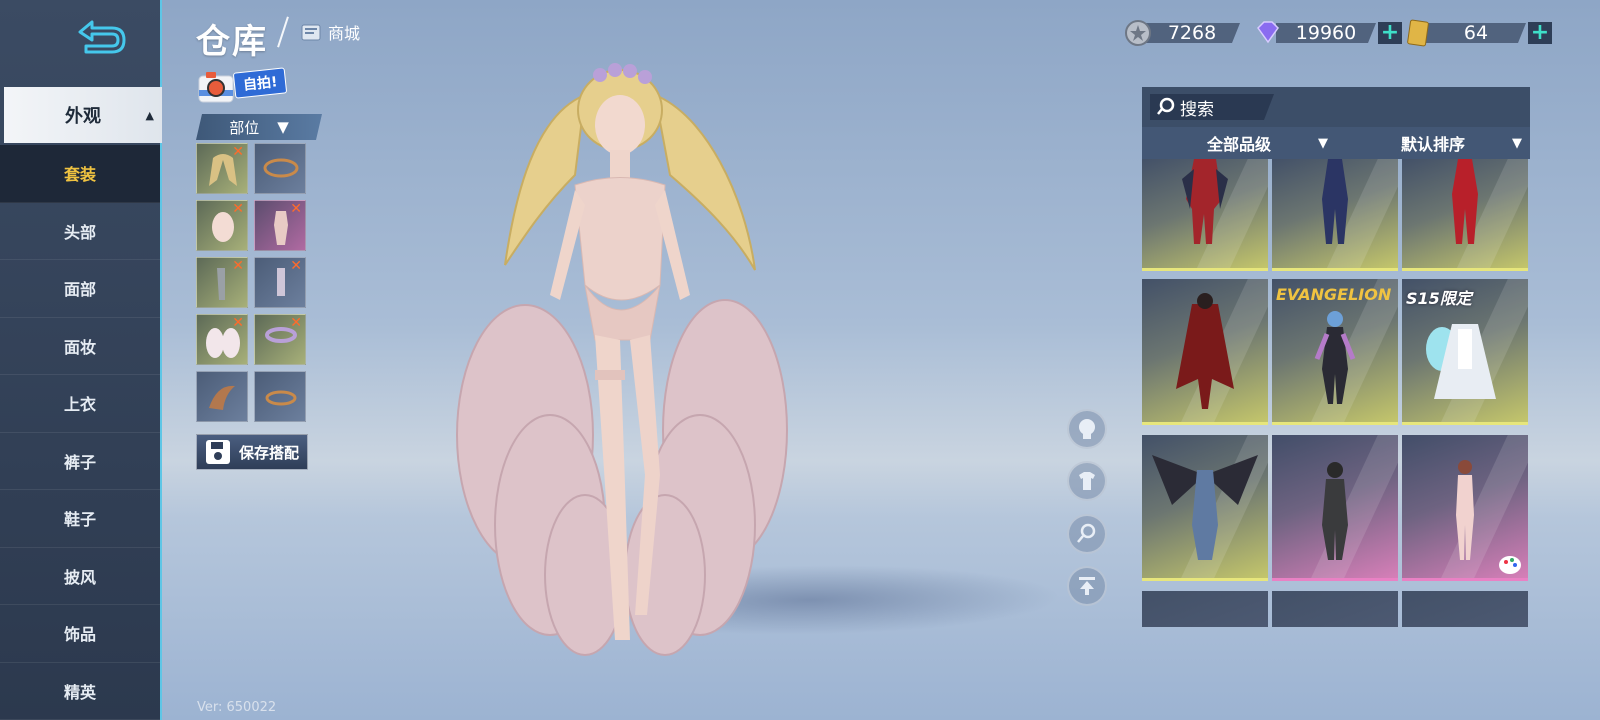 Image resolution: width=1600 pixels, height=720 pixels. I want to click on clothing-toggle-button, so click(1087, 481).